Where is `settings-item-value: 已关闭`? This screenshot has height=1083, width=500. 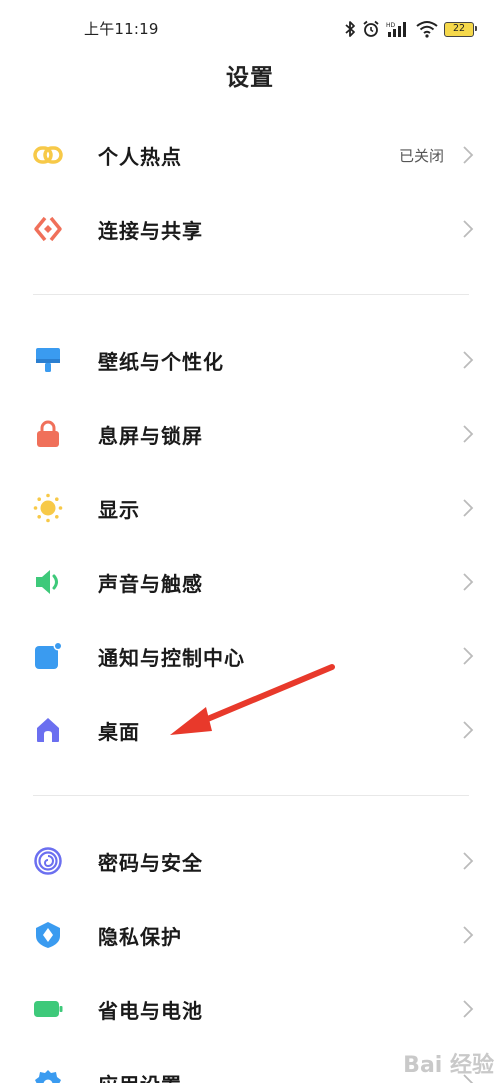 settings-item-value: 已关闭 is located at coordinates (421, 155).